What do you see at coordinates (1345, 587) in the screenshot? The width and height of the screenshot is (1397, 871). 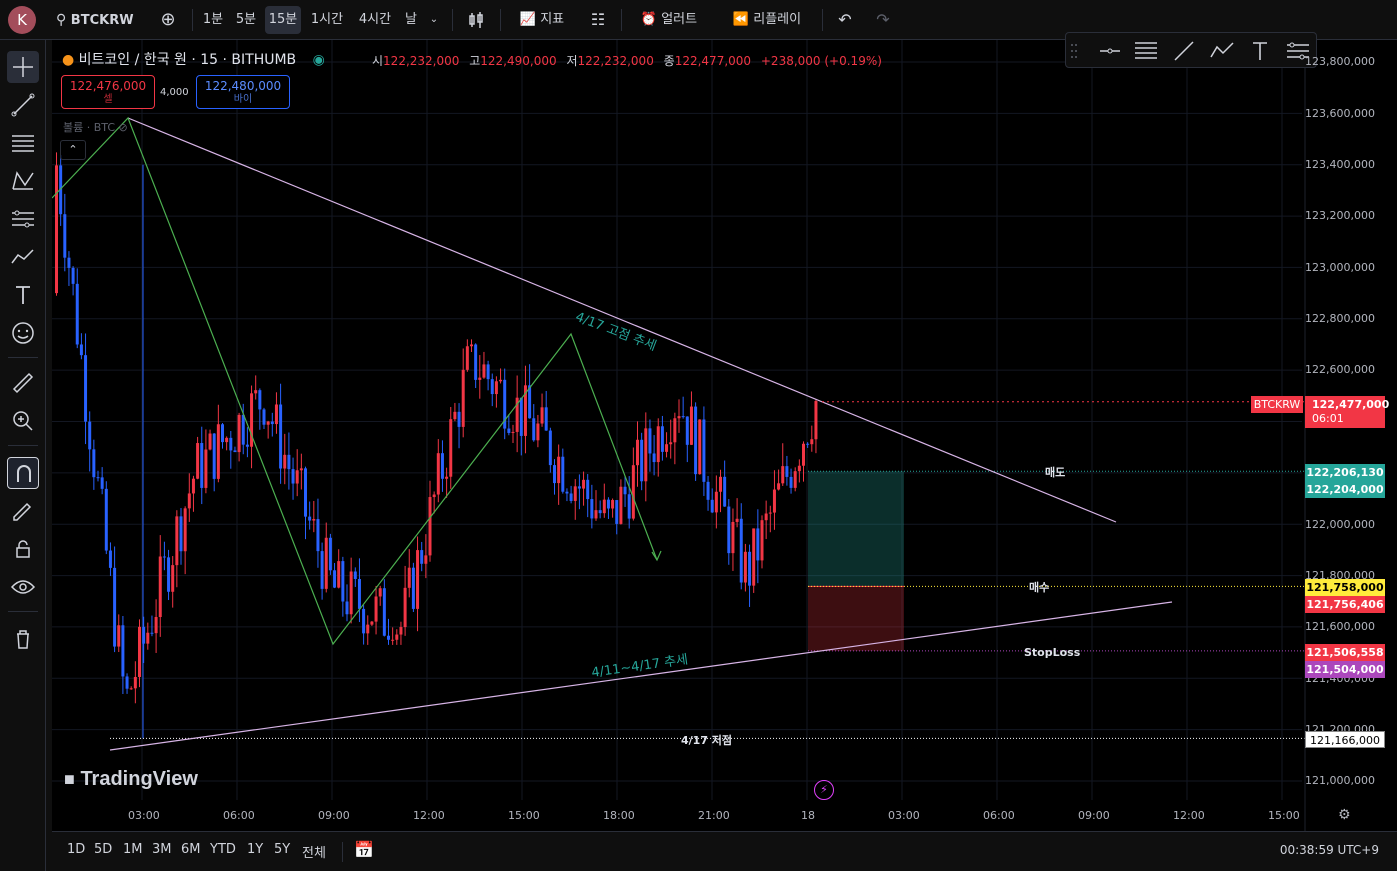 I see `buy-entry-label: 121,758,000` at bounding box center [1345, 587].